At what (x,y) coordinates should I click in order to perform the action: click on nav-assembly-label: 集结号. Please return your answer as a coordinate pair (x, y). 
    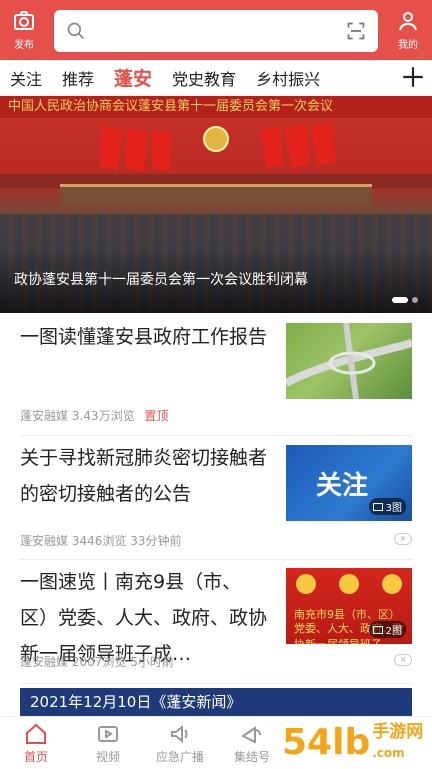
    Looking at the image, I should click on (251, 756).